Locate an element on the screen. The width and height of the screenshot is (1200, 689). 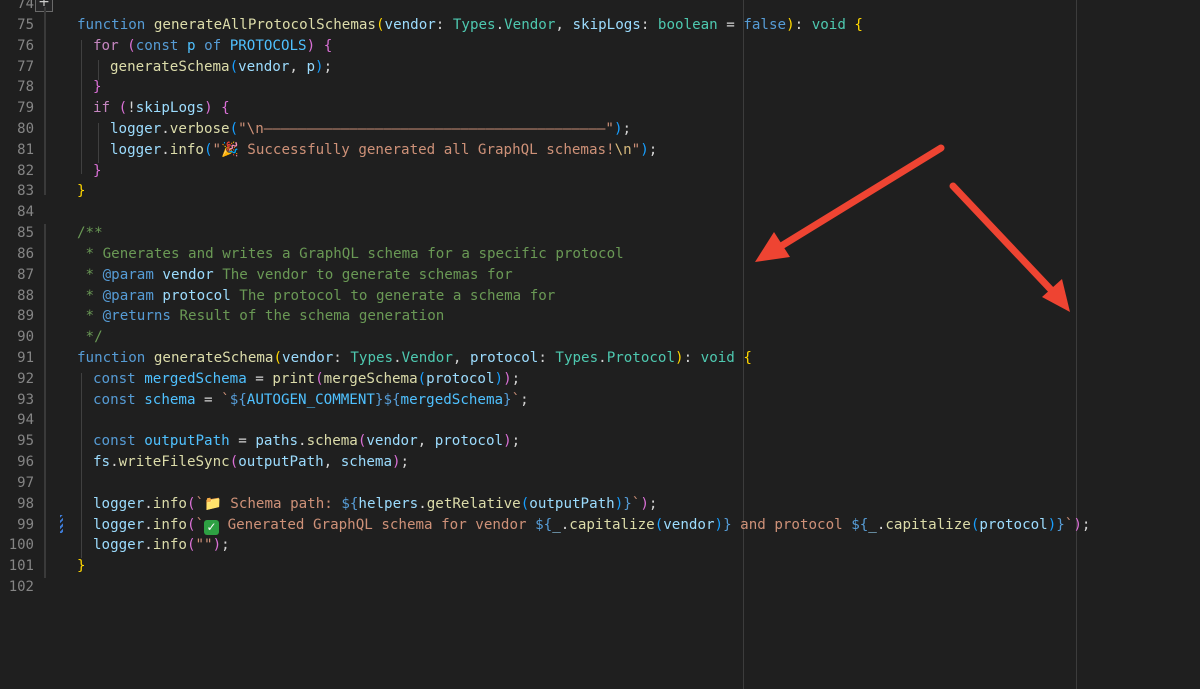
arrow-right-pointer is located at coordinates (1009, 247).